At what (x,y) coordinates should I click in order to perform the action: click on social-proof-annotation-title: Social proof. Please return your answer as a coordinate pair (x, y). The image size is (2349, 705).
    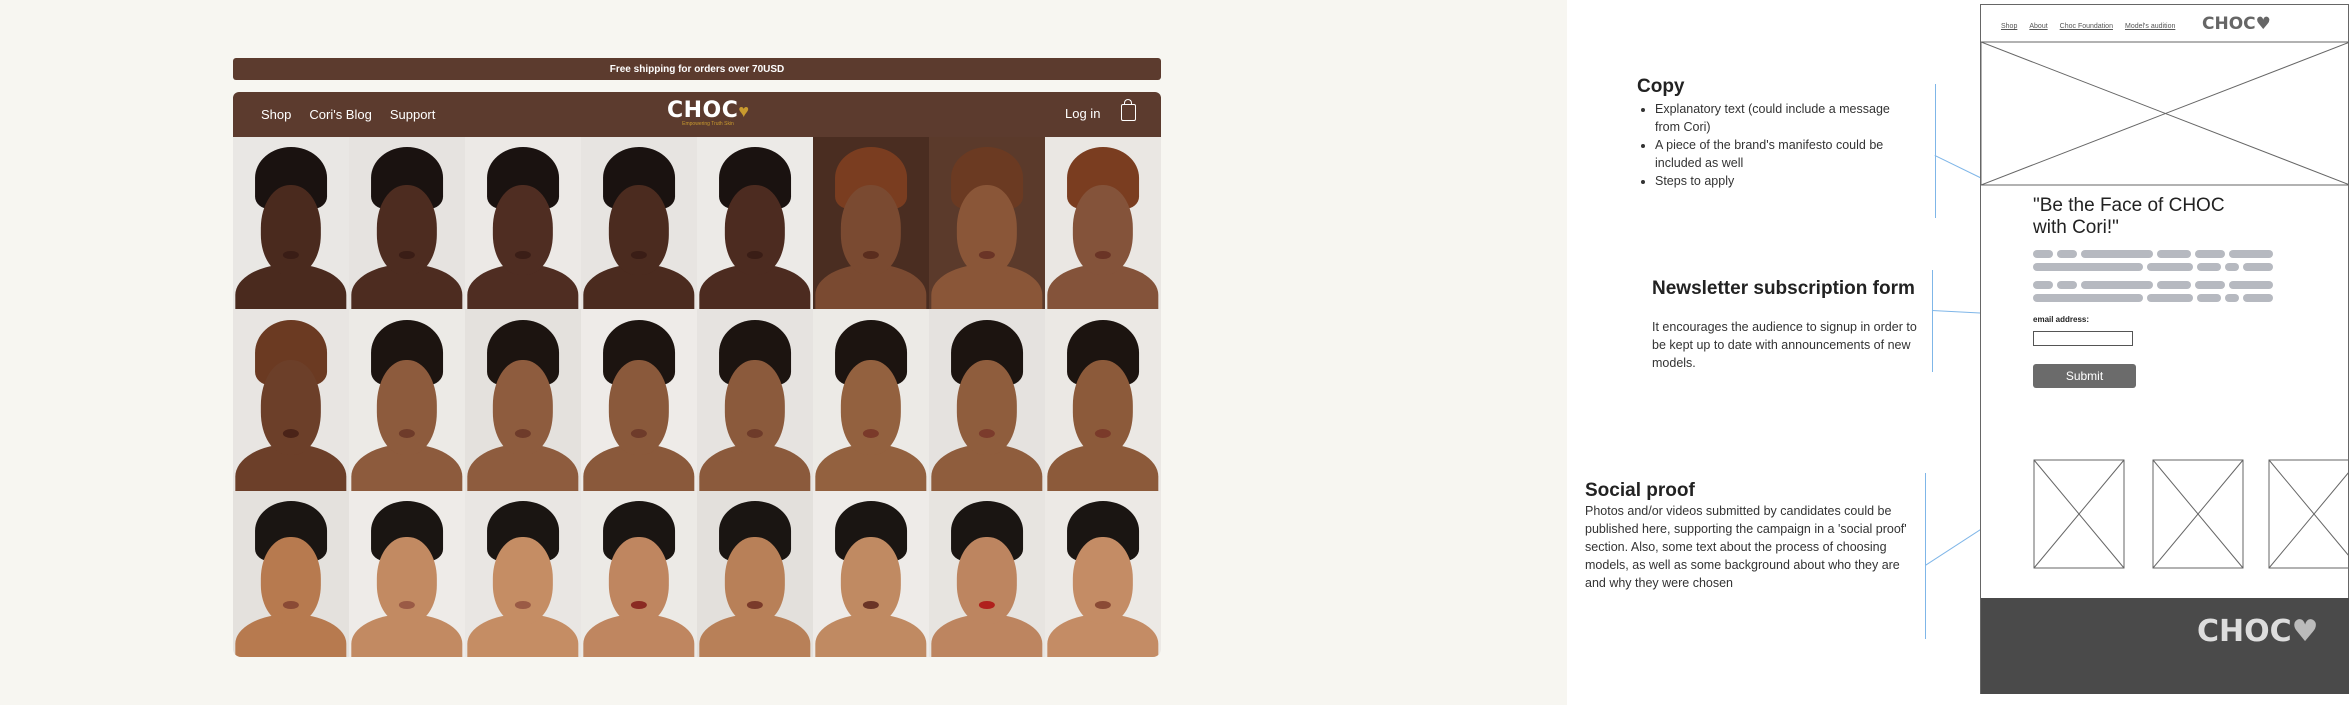
    Looking at the image, I should click on (1640, 490).